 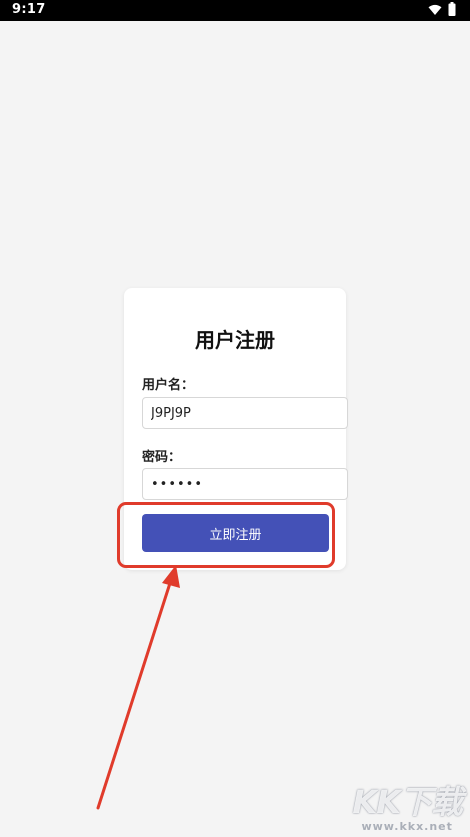 I want to click on watermark: KK下载 www.kkx.net, so click(x=407, y=808).